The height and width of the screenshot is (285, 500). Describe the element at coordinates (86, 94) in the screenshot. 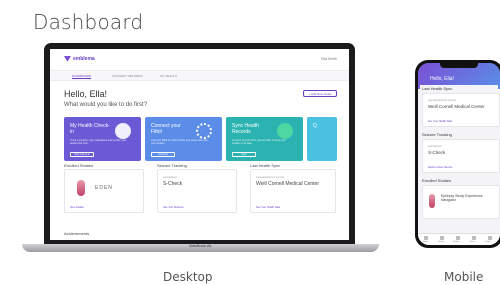

I see `greeting: Hello, Ella!` at that location.